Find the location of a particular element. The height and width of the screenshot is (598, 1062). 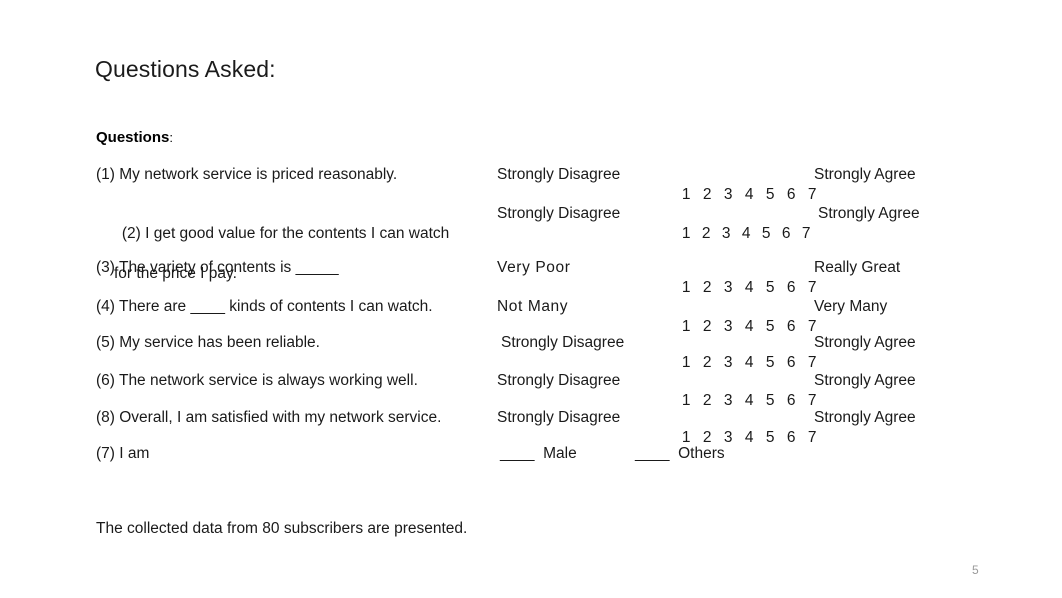

section-heading-label: Questions is located at coordinates (133, 137).